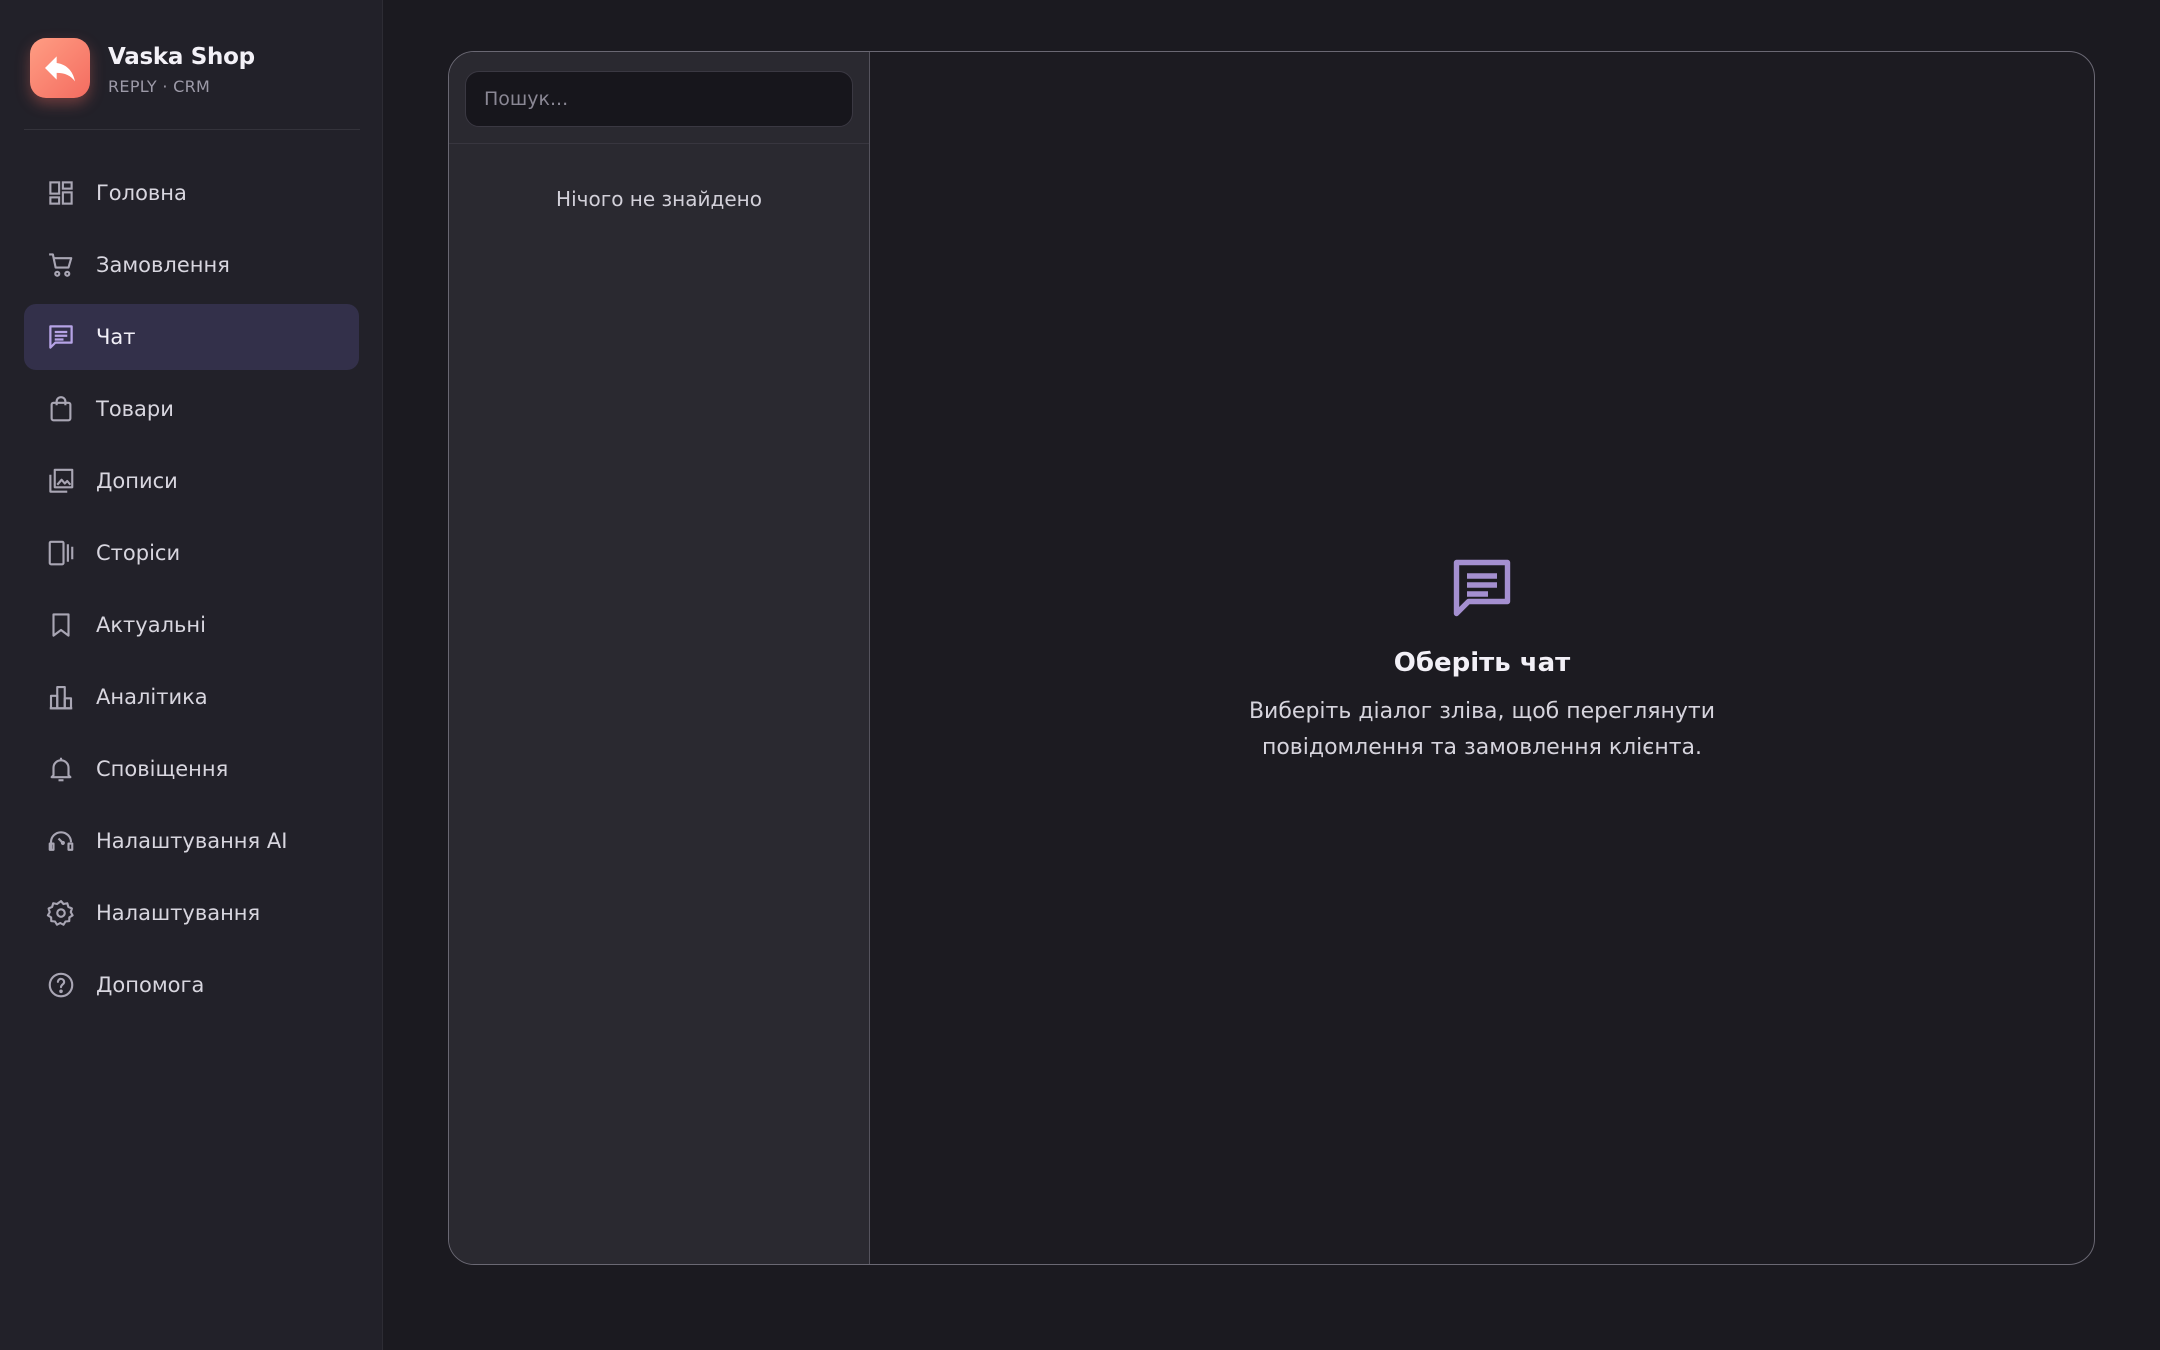 The image size is (2160, 1350). What do you see at coordinates (61, 481) in the screenshot?
I see `gallery-icon` at bounding box center [61, 481].